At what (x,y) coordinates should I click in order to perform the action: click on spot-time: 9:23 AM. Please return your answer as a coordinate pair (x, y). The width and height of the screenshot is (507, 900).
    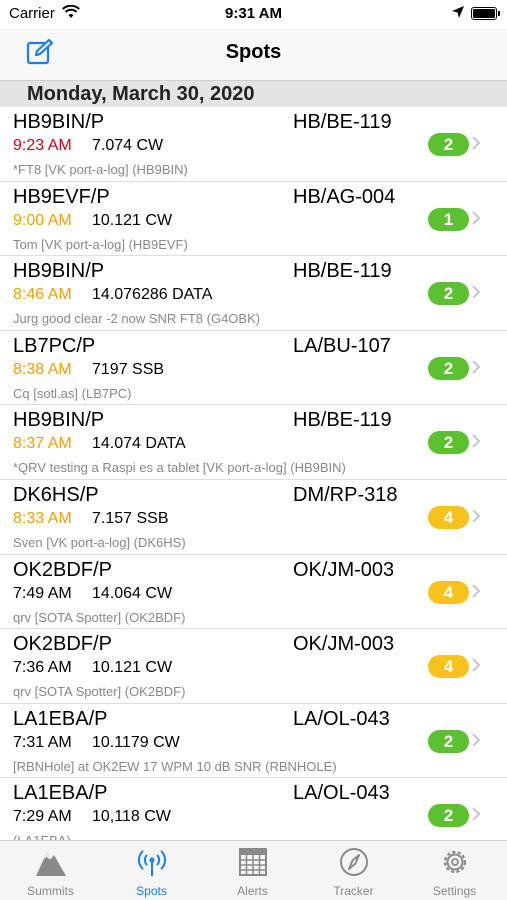
    Looking at the image, I should click on (42, 145).